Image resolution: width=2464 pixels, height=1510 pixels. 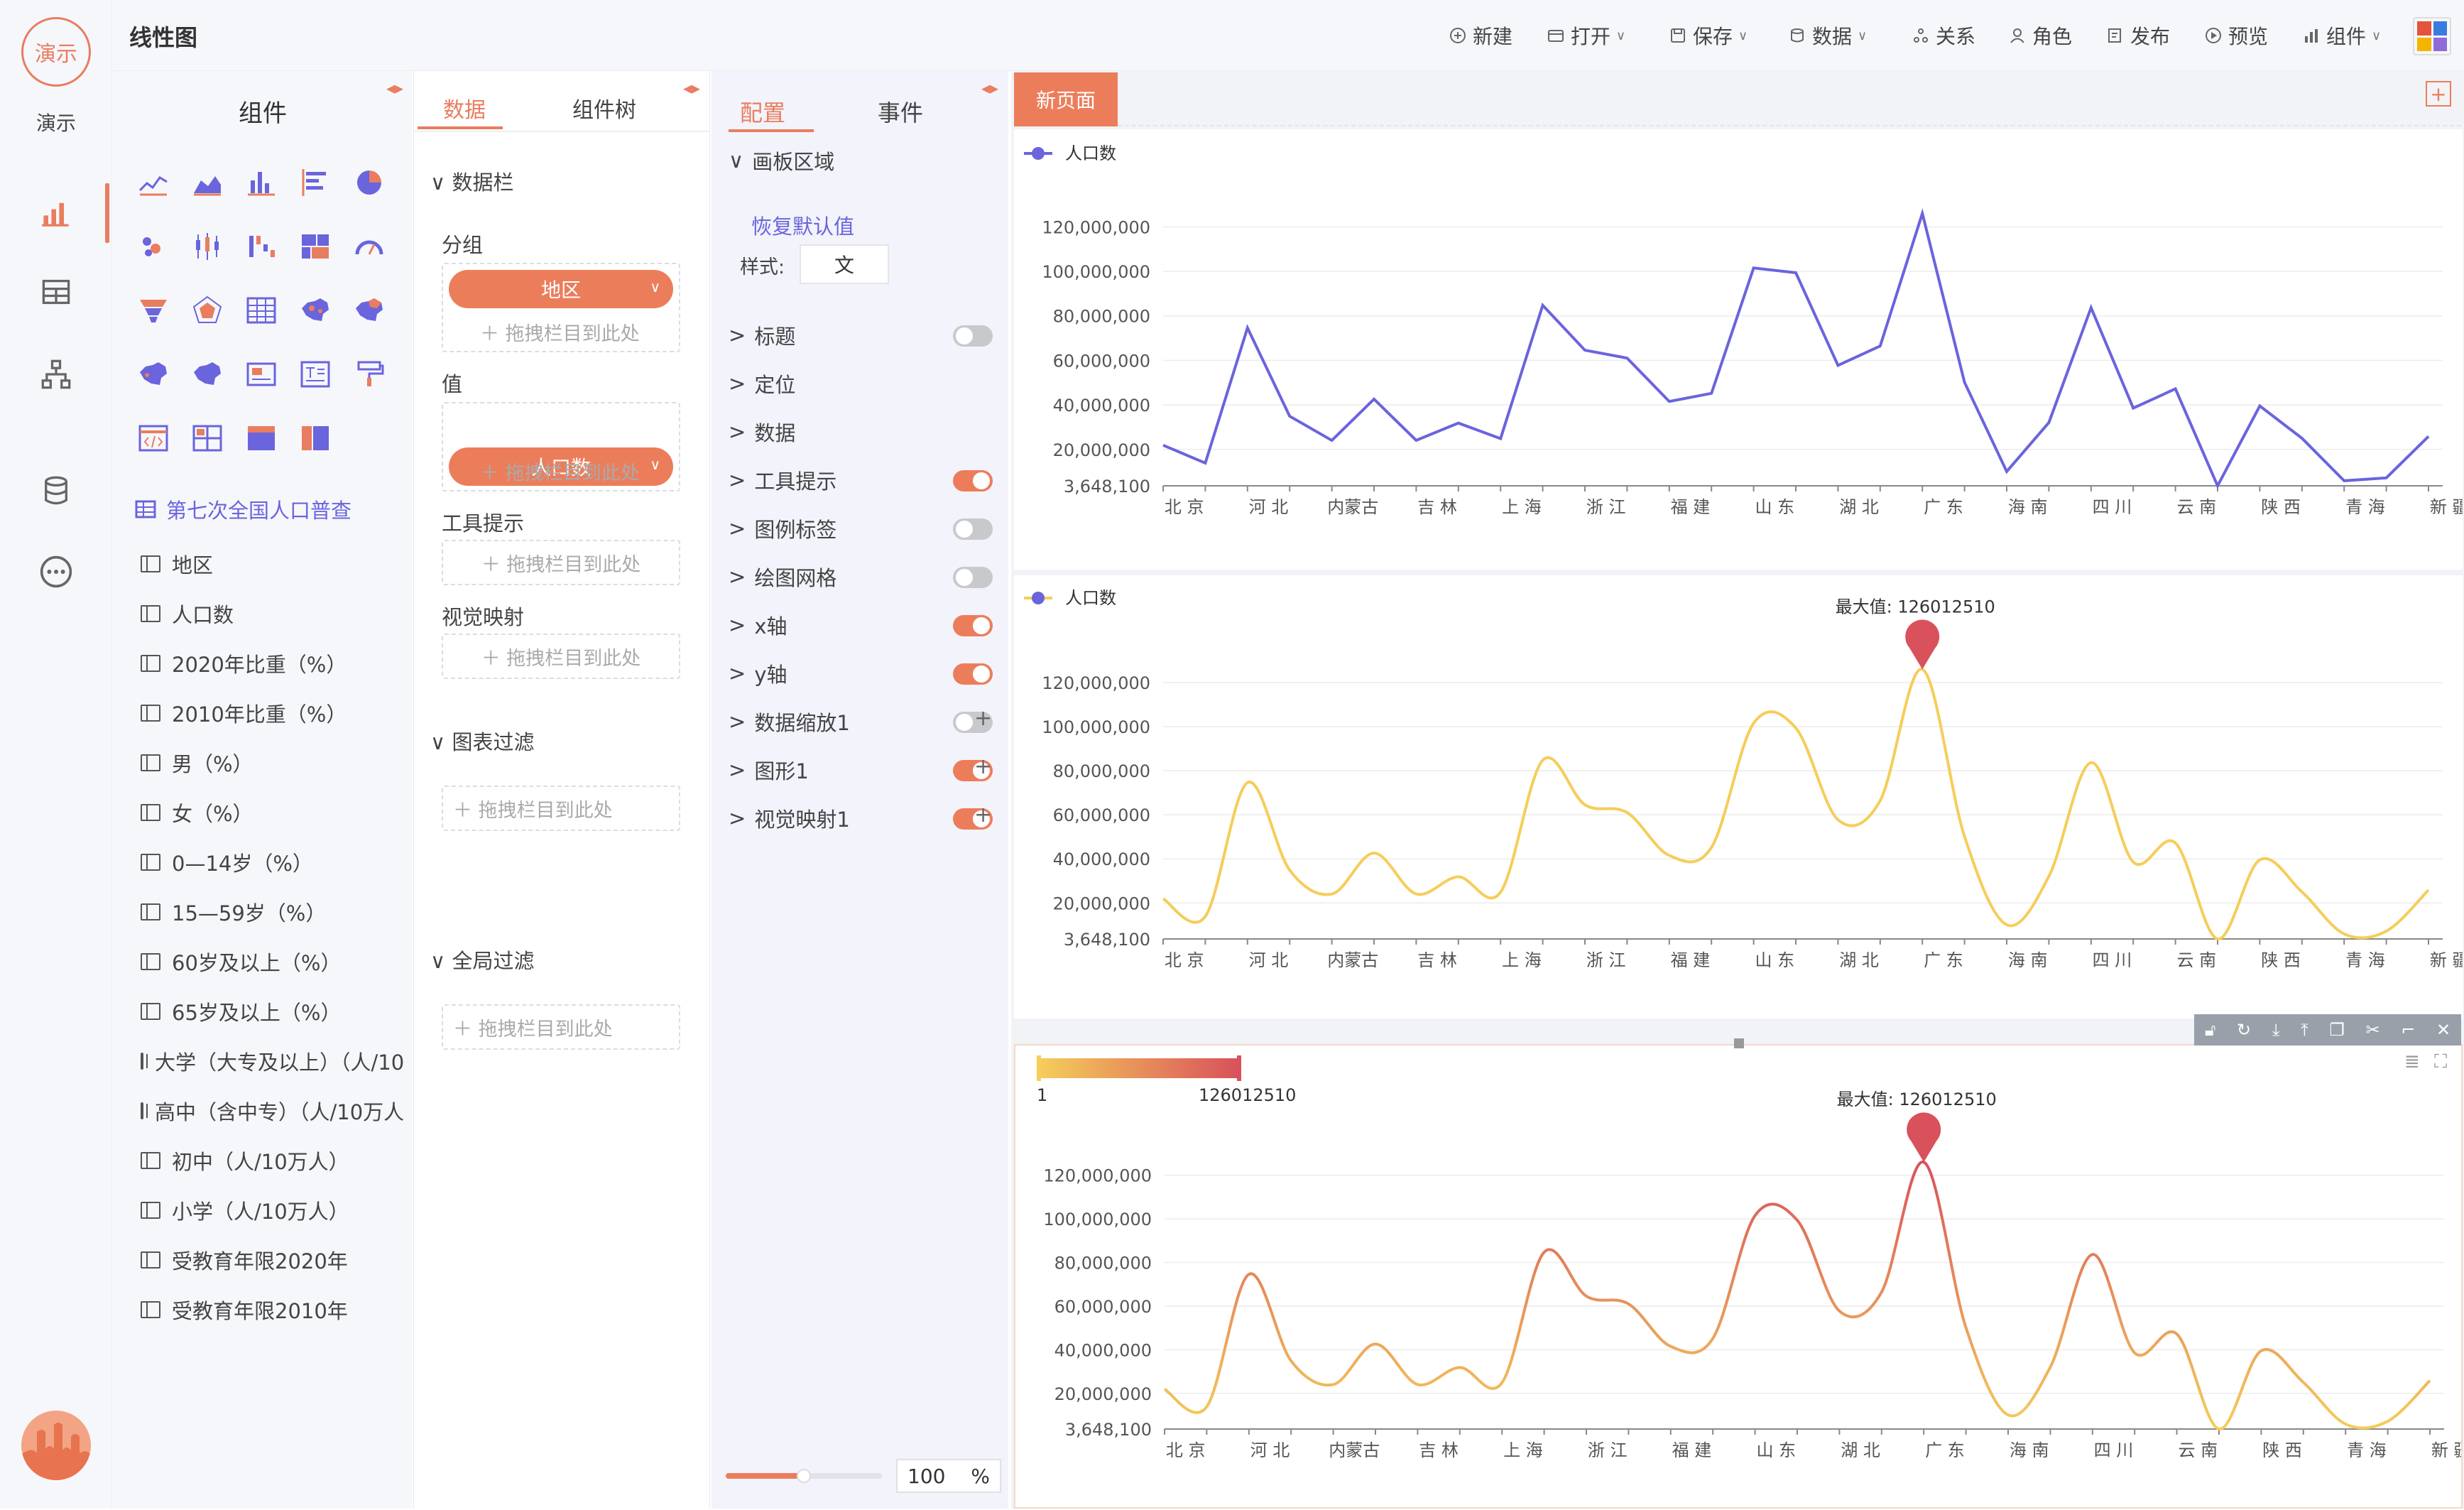 I want to click on config-row: > 标题, so click(x=762, y=335).